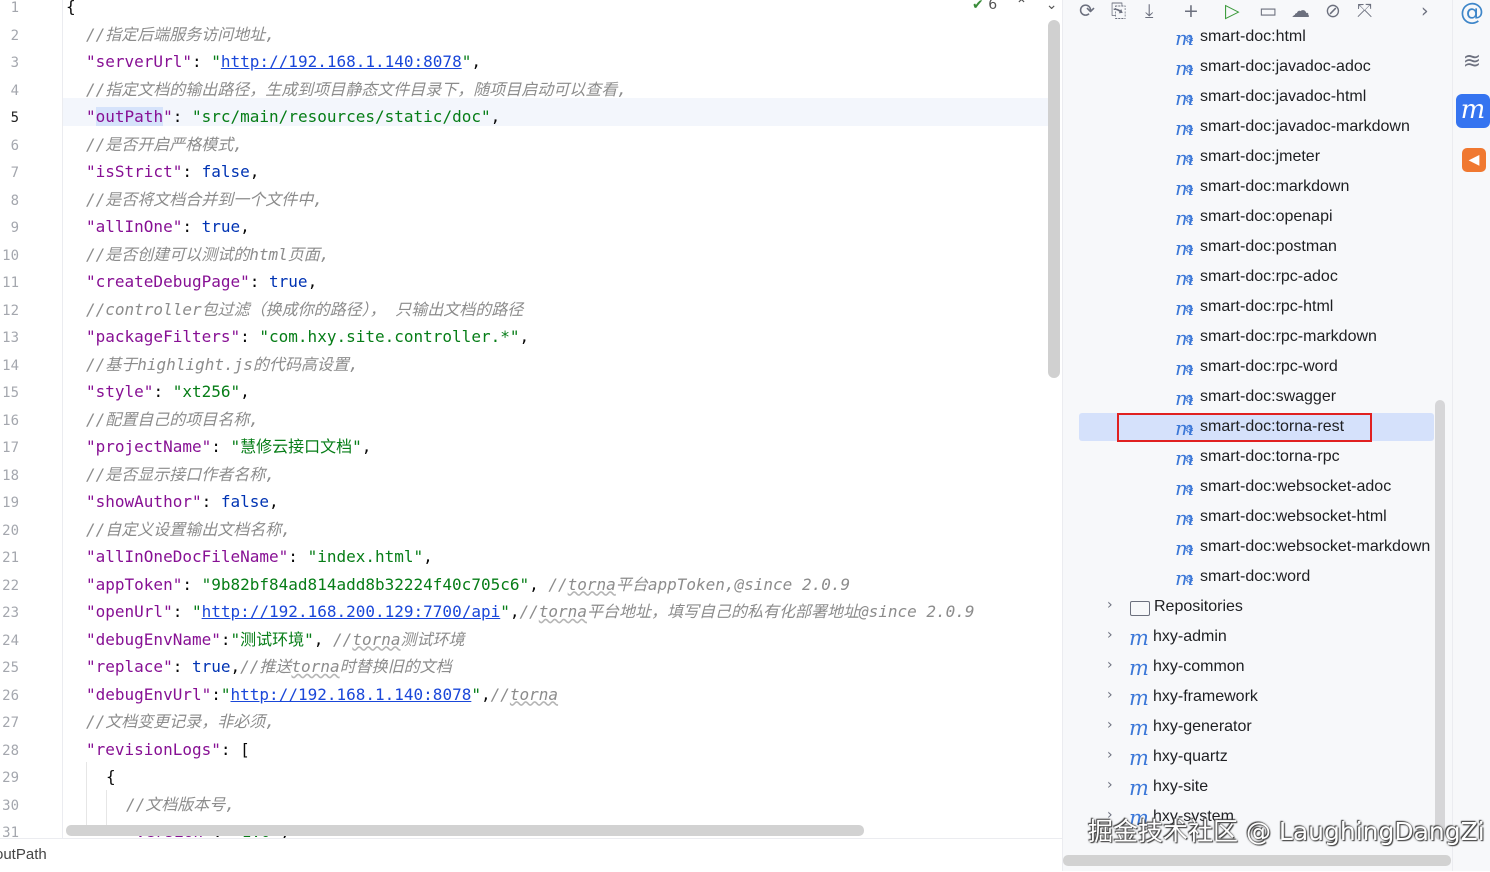 The width and height of the screenshot is (1490, 872). I want to click on code-line: "createDebugPage": true,, so click(201, 282).